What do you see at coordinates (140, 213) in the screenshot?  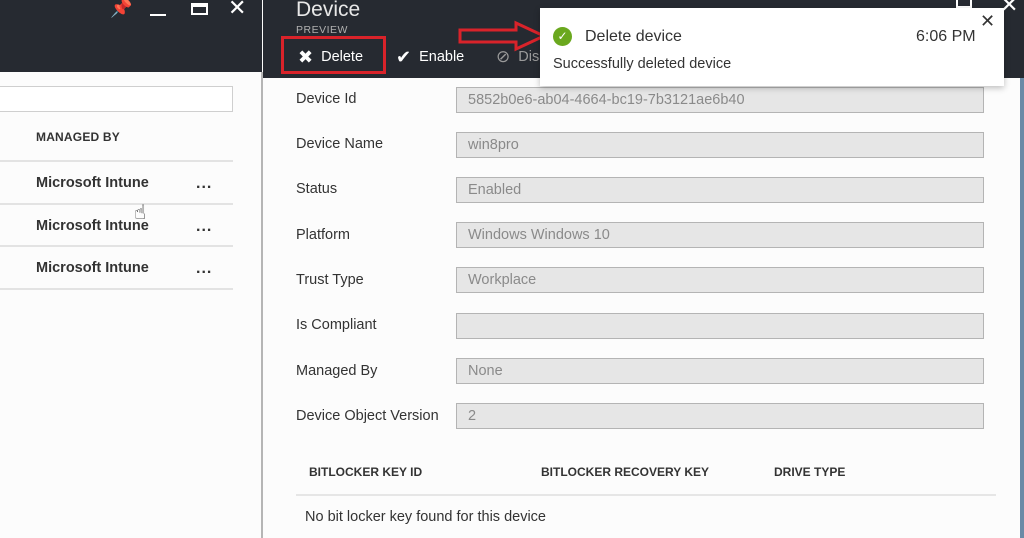 I see `hand-cursor-icon: ☝` at bounding box center [140, 213].